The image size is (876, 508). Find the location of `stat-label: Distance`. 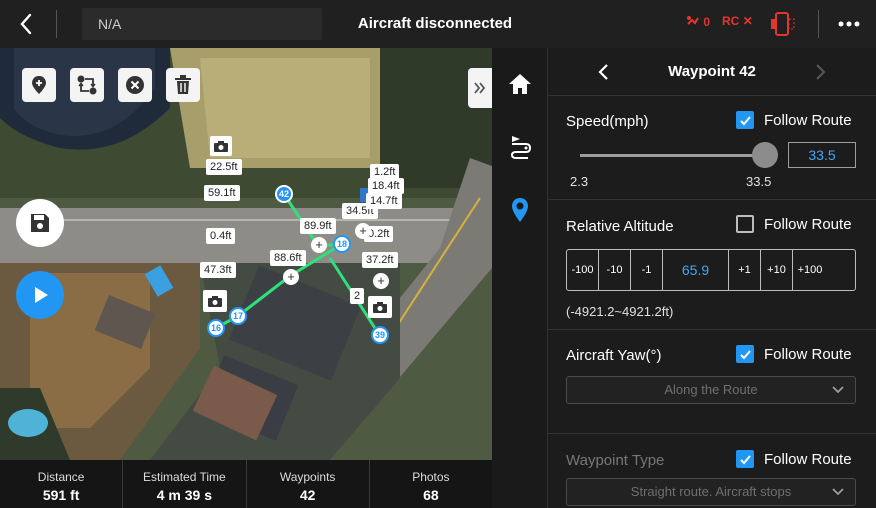

stat-label: Distance is located at coordinates (61, 477).